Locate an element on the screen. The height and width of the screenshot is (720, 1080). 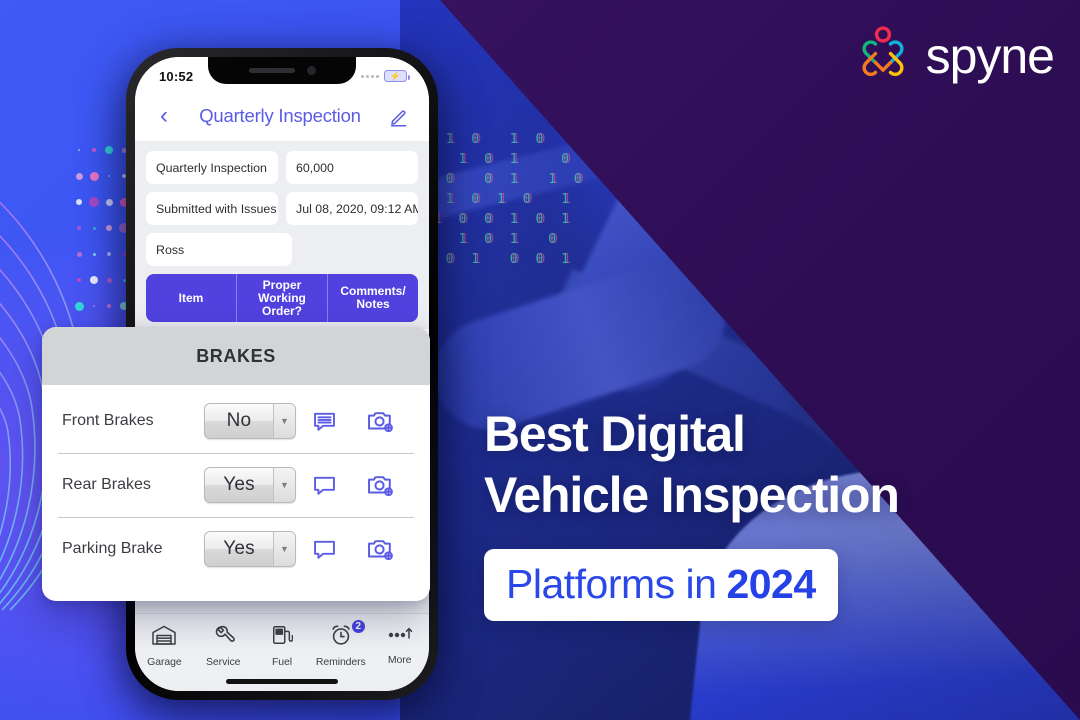
badge-text-bold: 2024 is located at coordinates (771, 584).